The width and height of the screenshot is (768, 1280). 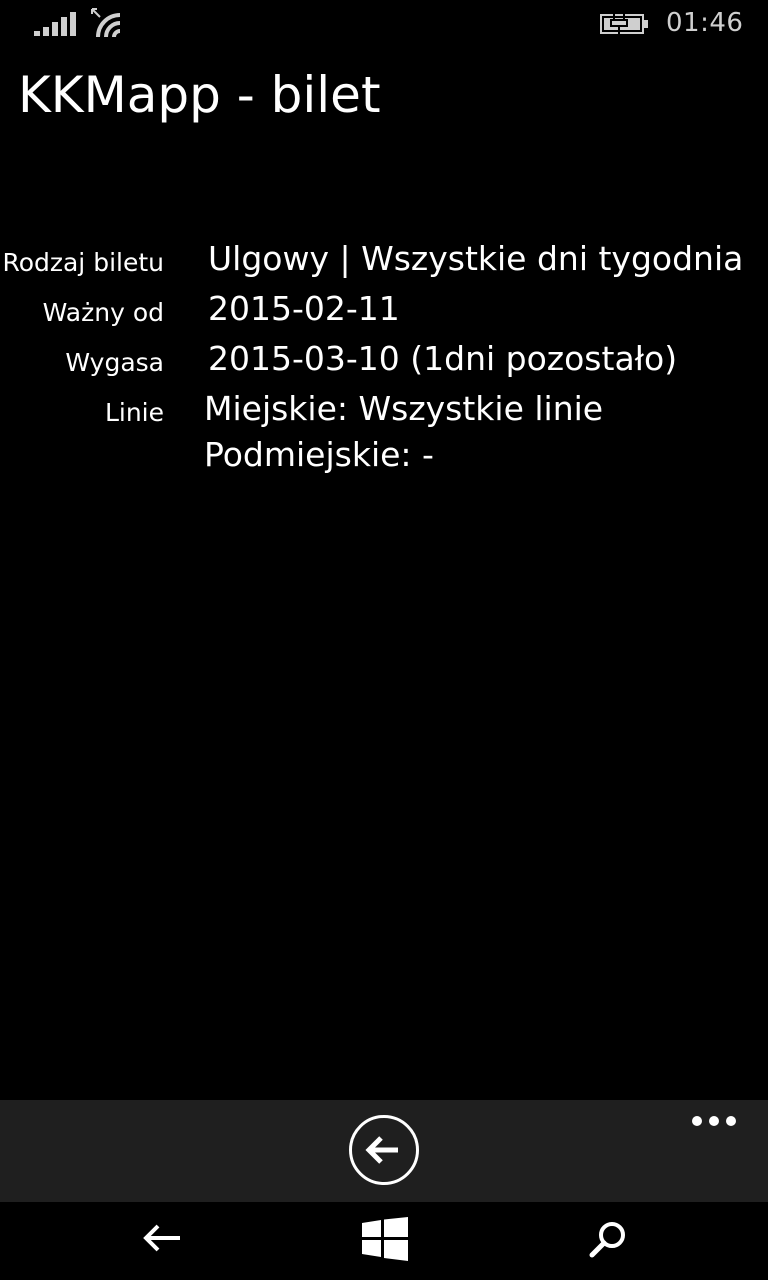 I want to click on valid-from-label: Ważny od, so click(x=103, y=312).